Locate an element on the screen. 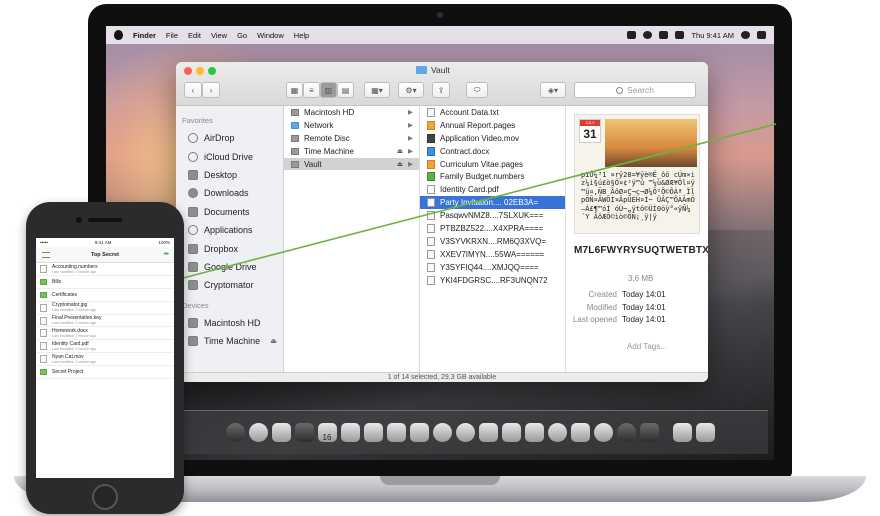 The width and height of the screenshot is (880, 516). sidebar-item-macintosh-hd: Macintosh HD is located at coordinates (229, 323).